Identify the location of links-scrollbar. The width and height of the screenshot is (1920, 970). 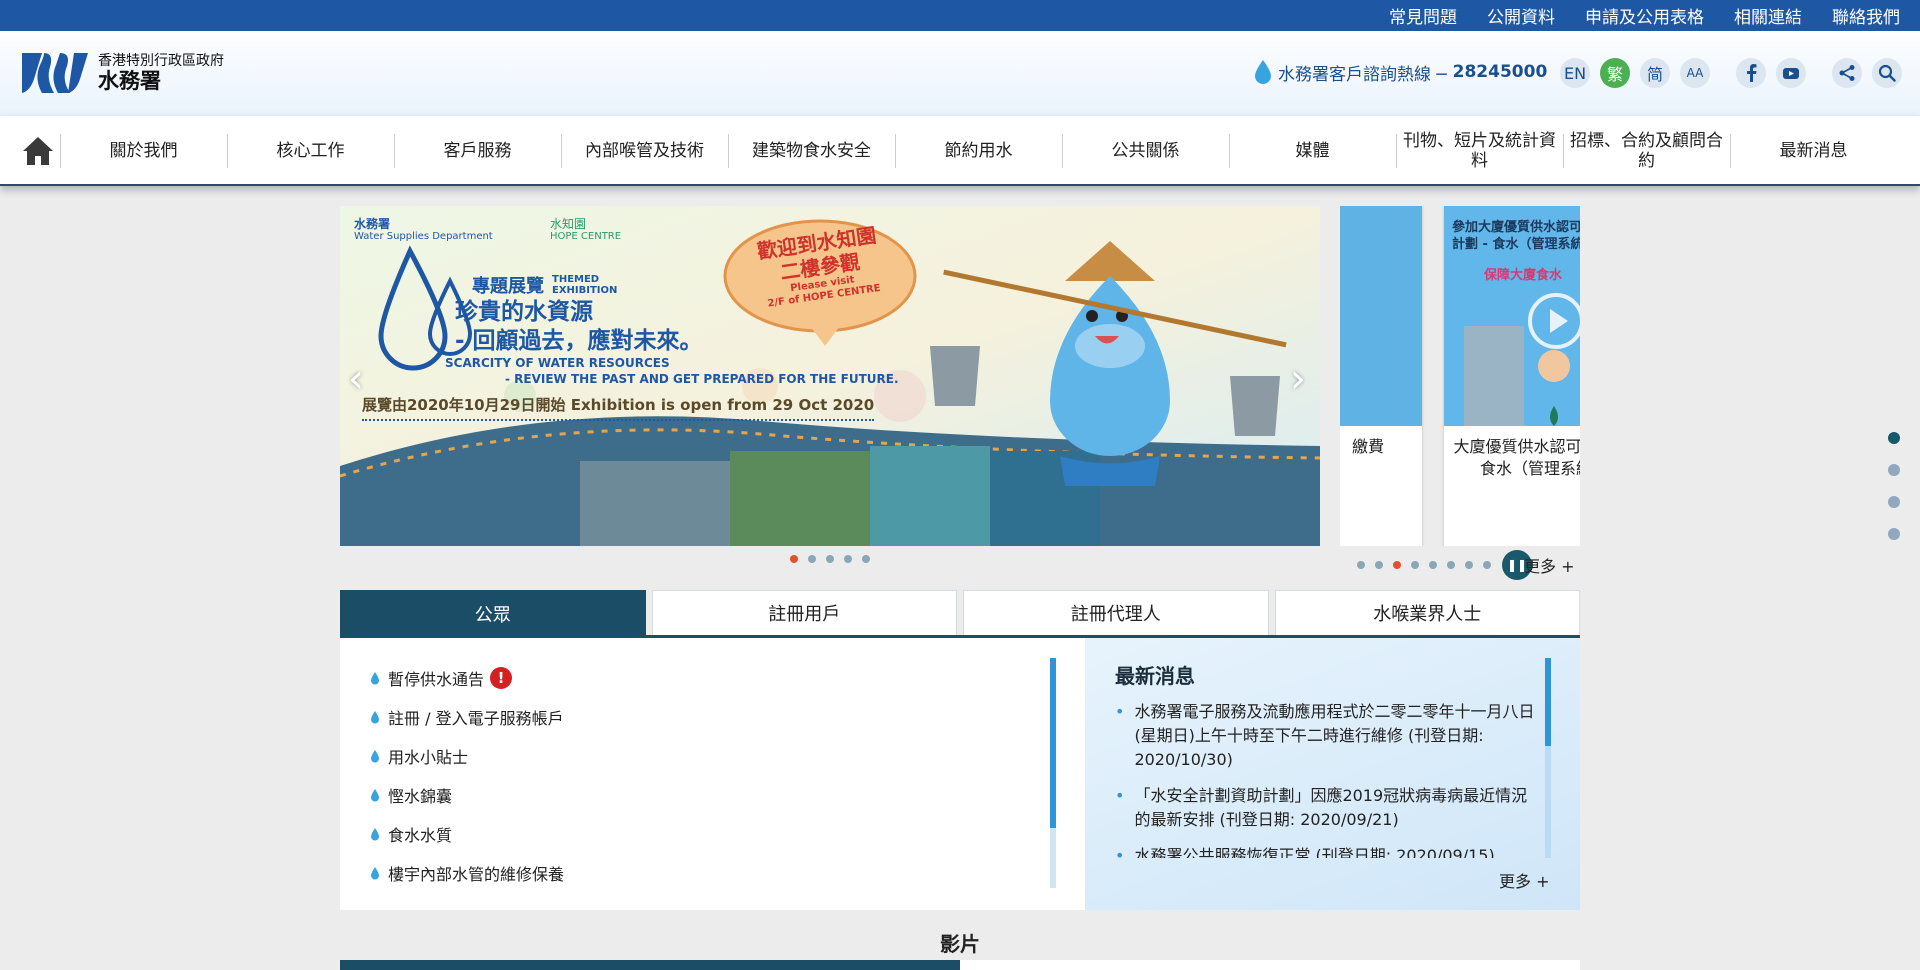
(1053, 773).